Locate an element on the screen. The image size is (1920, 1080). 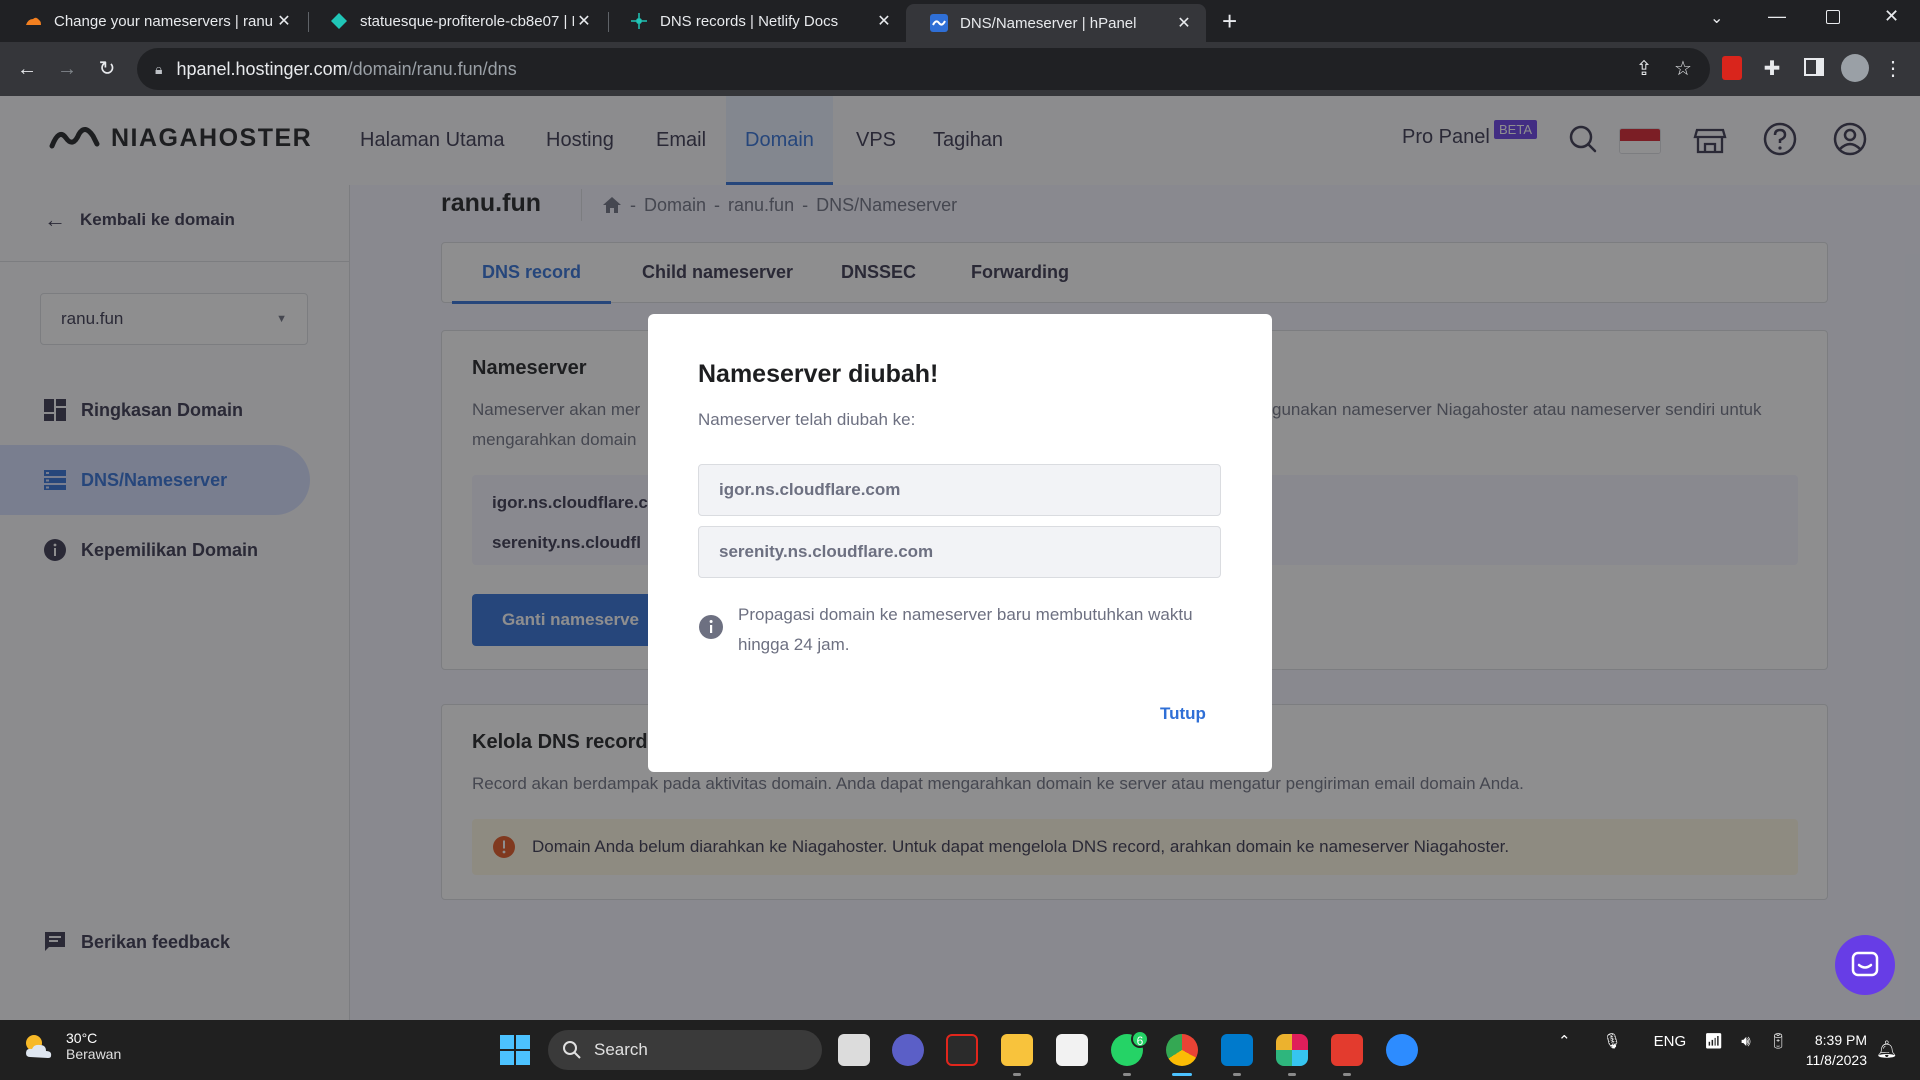
vscode-icon is located at coordinates (1237, 1050).